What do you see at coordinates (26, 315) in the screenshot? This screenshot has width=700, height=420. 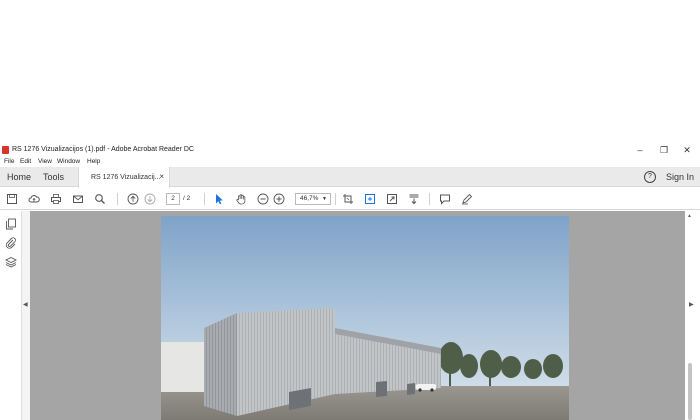 I see `collapse-left-pane-handle: ◀` at bounding box center [26, 315].